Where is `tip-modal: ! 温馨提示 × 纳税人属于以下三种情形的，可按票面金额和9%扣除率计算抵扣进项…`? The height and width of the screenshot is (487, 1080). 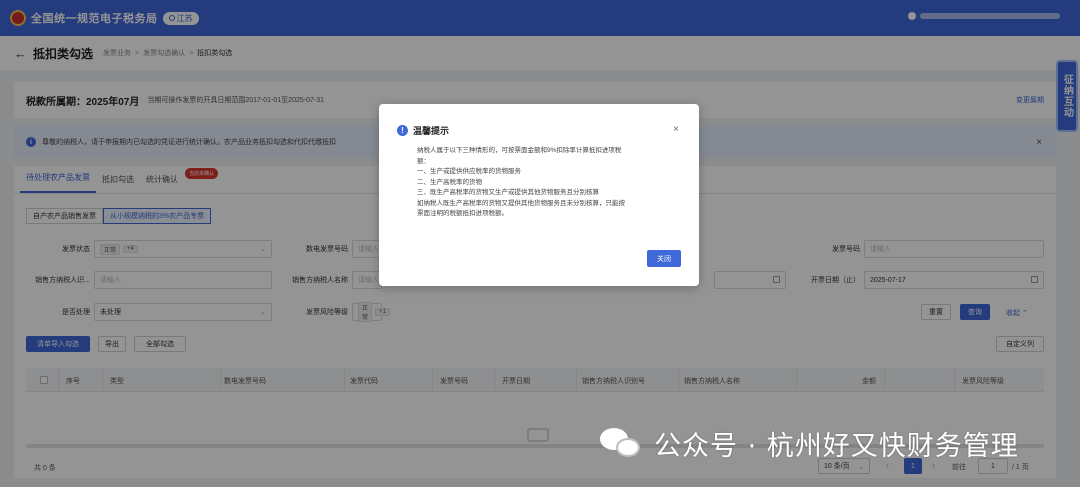
tip-modal: ! 温馨提示 × 纳税人属于以下三种情形的，可按票面金额和9%扣除率计算抵扣进项… is located at coordinates (539, 195).